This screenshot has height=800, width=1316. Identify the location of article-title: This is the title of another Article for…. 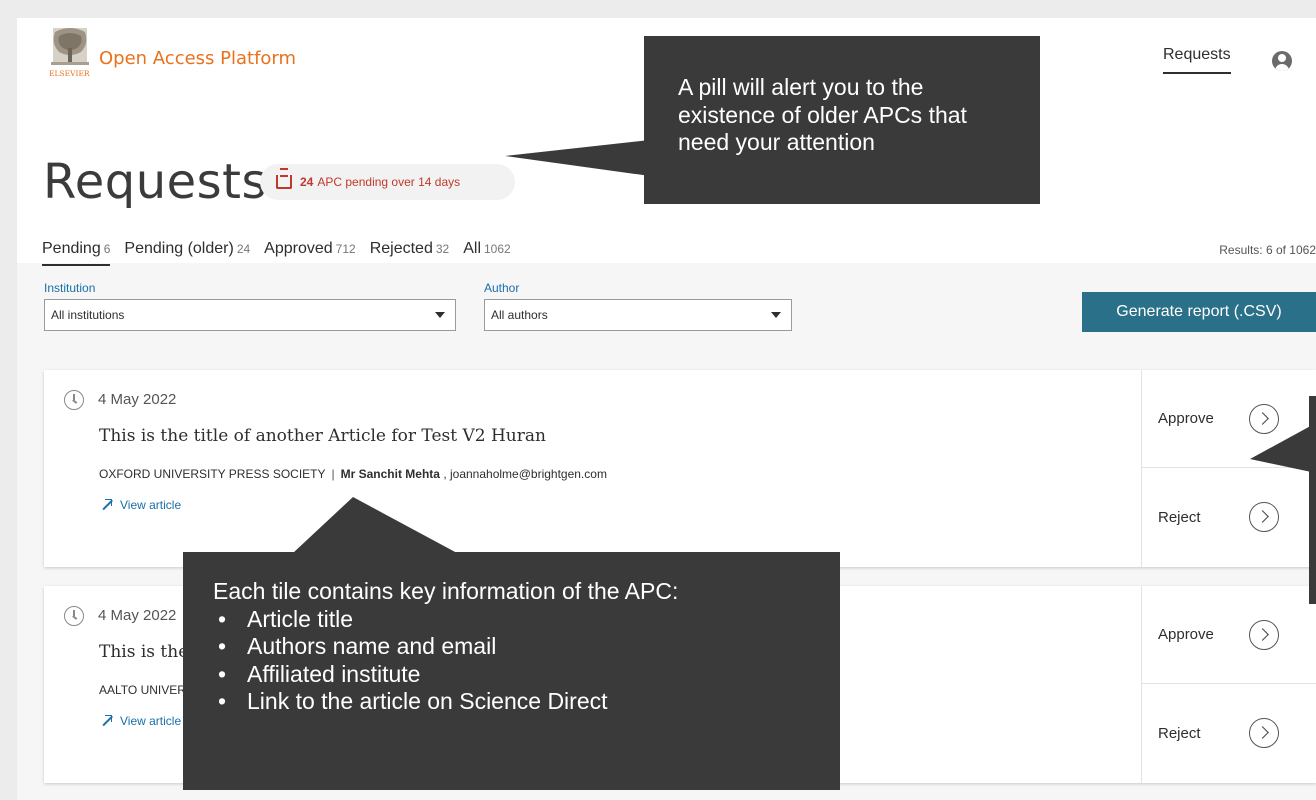
(322, 436).